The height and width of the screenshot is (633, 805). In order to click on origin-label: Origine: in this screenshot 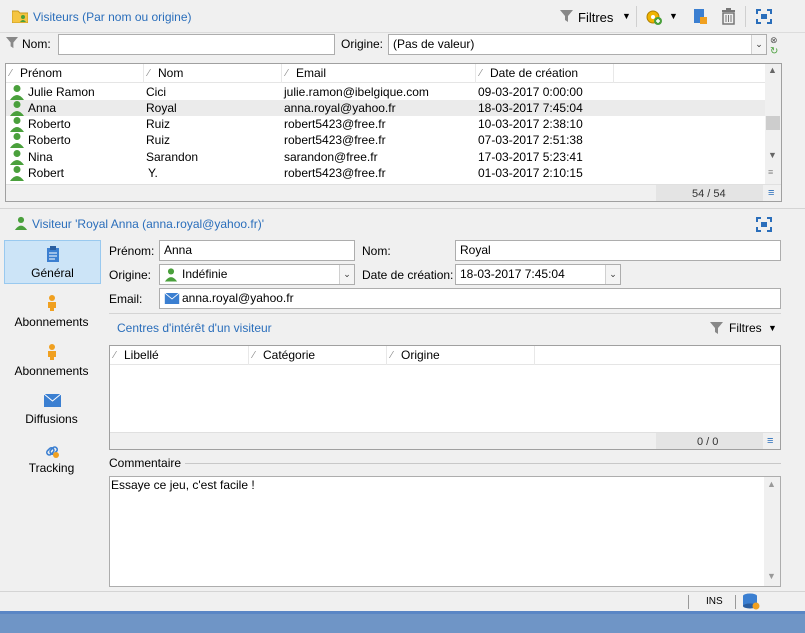, I will do `click(362, 44)`.